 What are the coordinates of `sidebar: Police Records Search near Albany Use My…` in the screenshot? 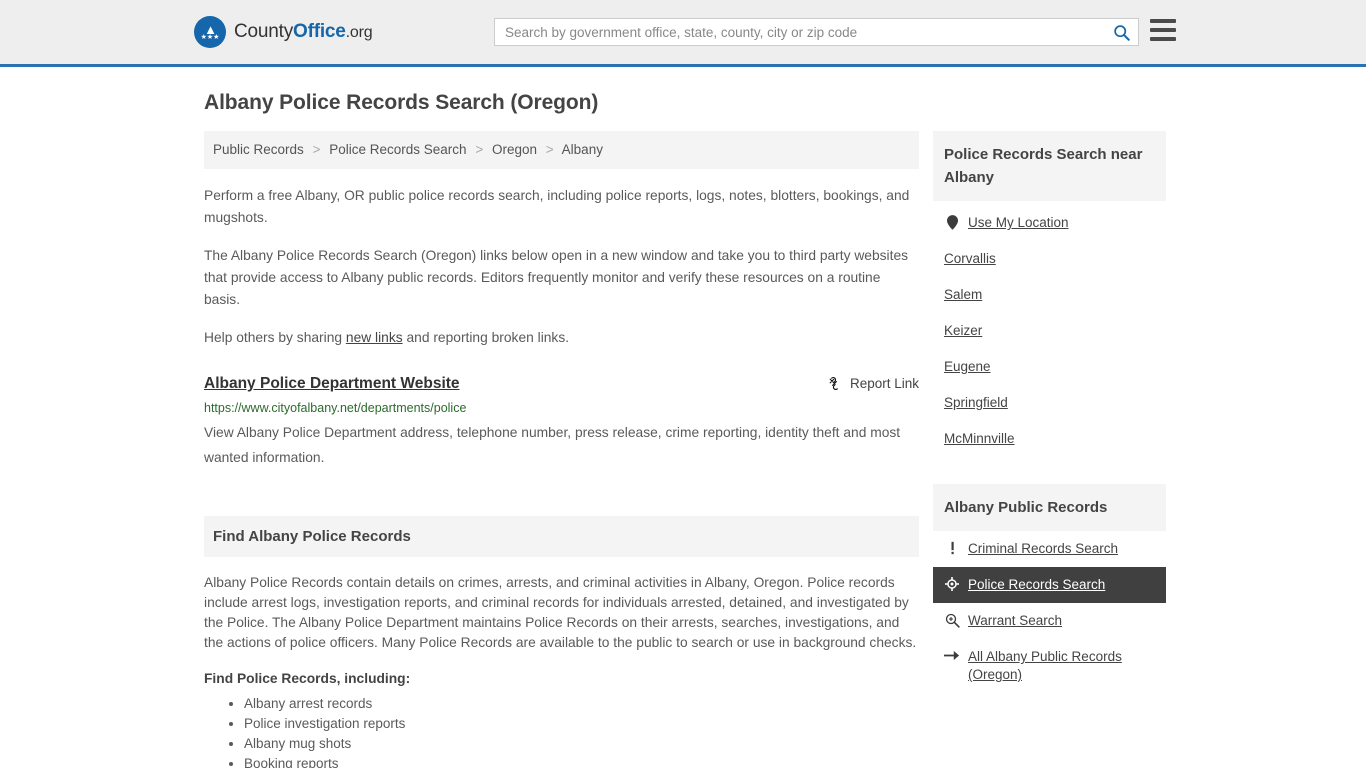 It's located at (1049, 412).